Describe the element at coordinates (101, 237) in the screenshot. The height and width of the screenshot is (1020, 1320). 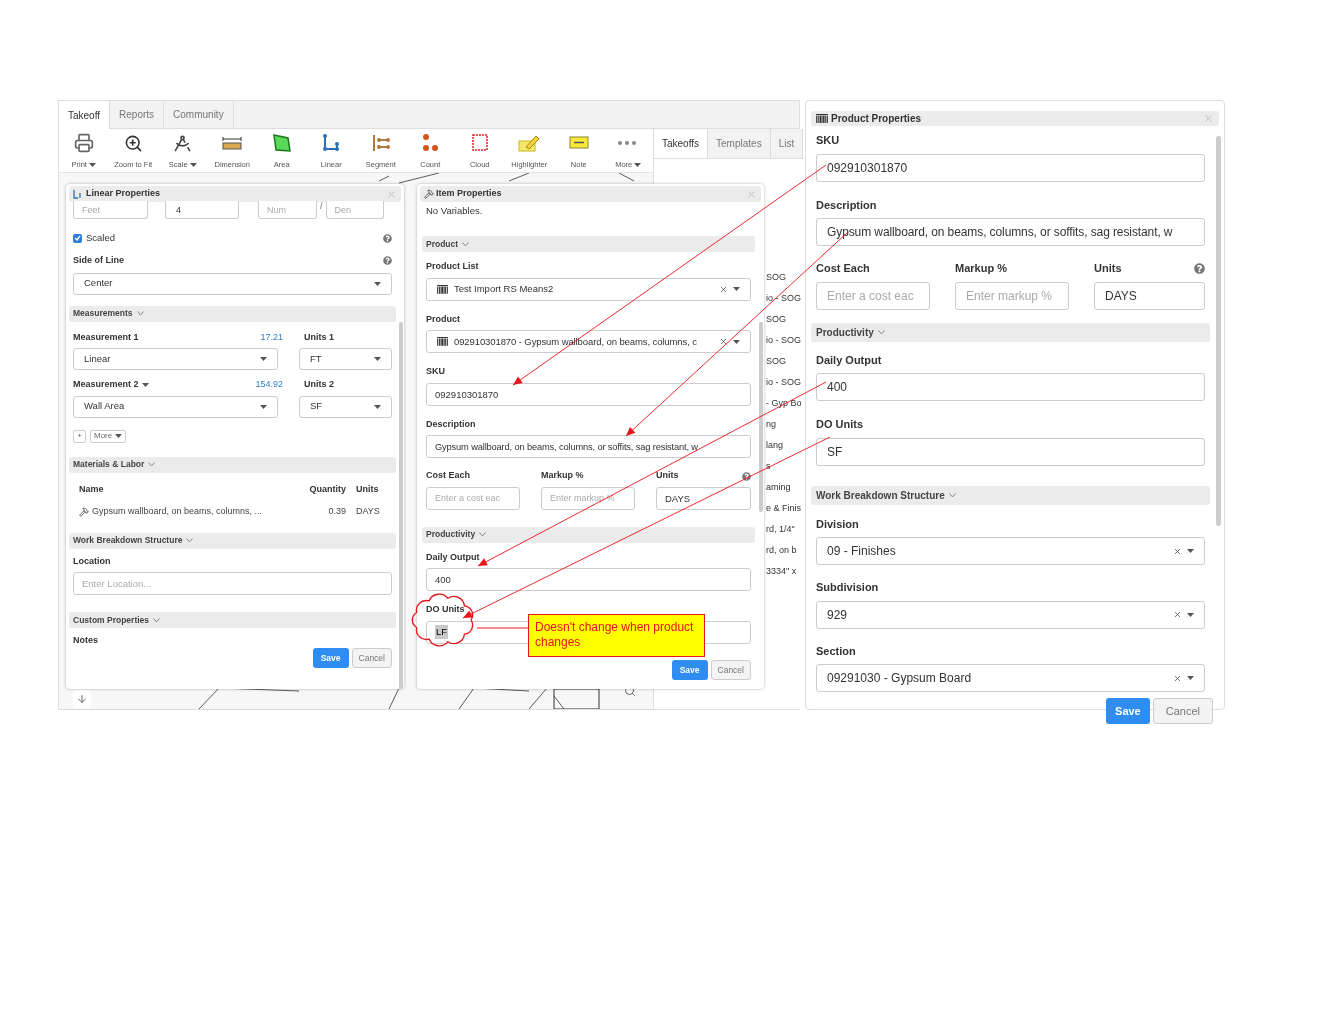
I see `checkbox-label: Scaled` at that location.